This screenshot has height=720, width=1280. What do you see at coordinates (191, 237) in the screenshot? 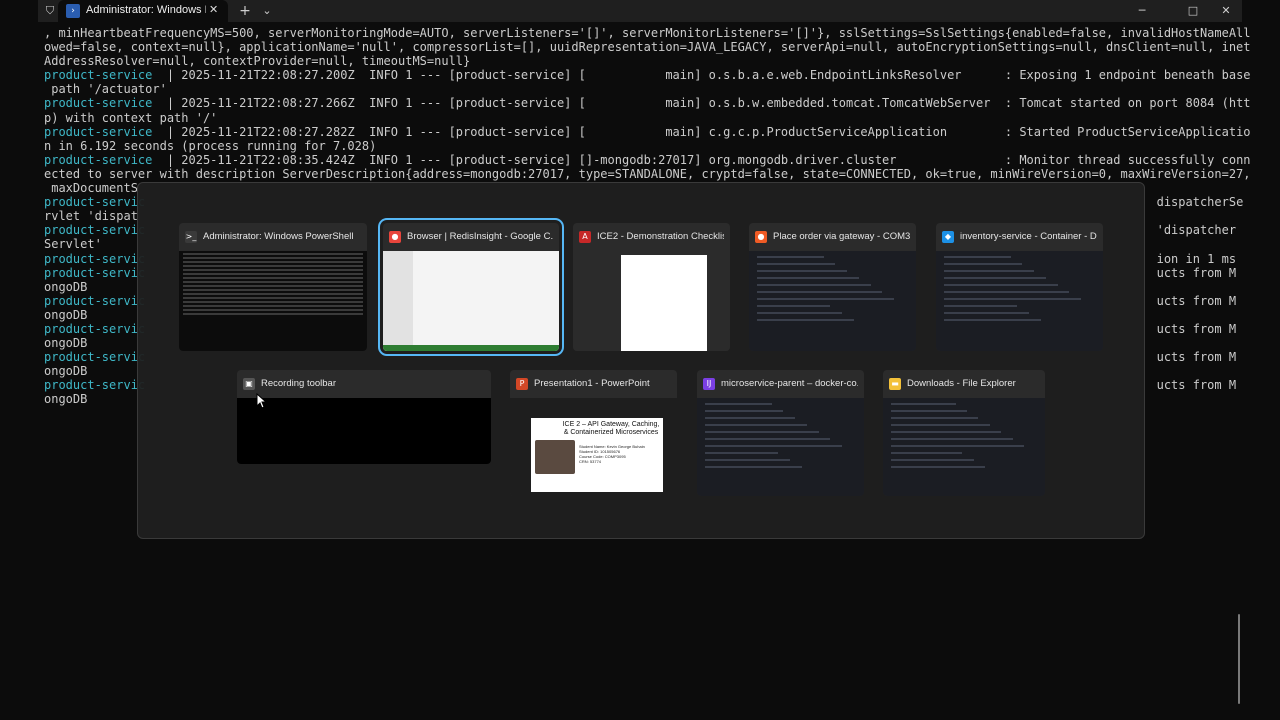
I see `terminal-icon: >_` at bounding box center [191, 237].